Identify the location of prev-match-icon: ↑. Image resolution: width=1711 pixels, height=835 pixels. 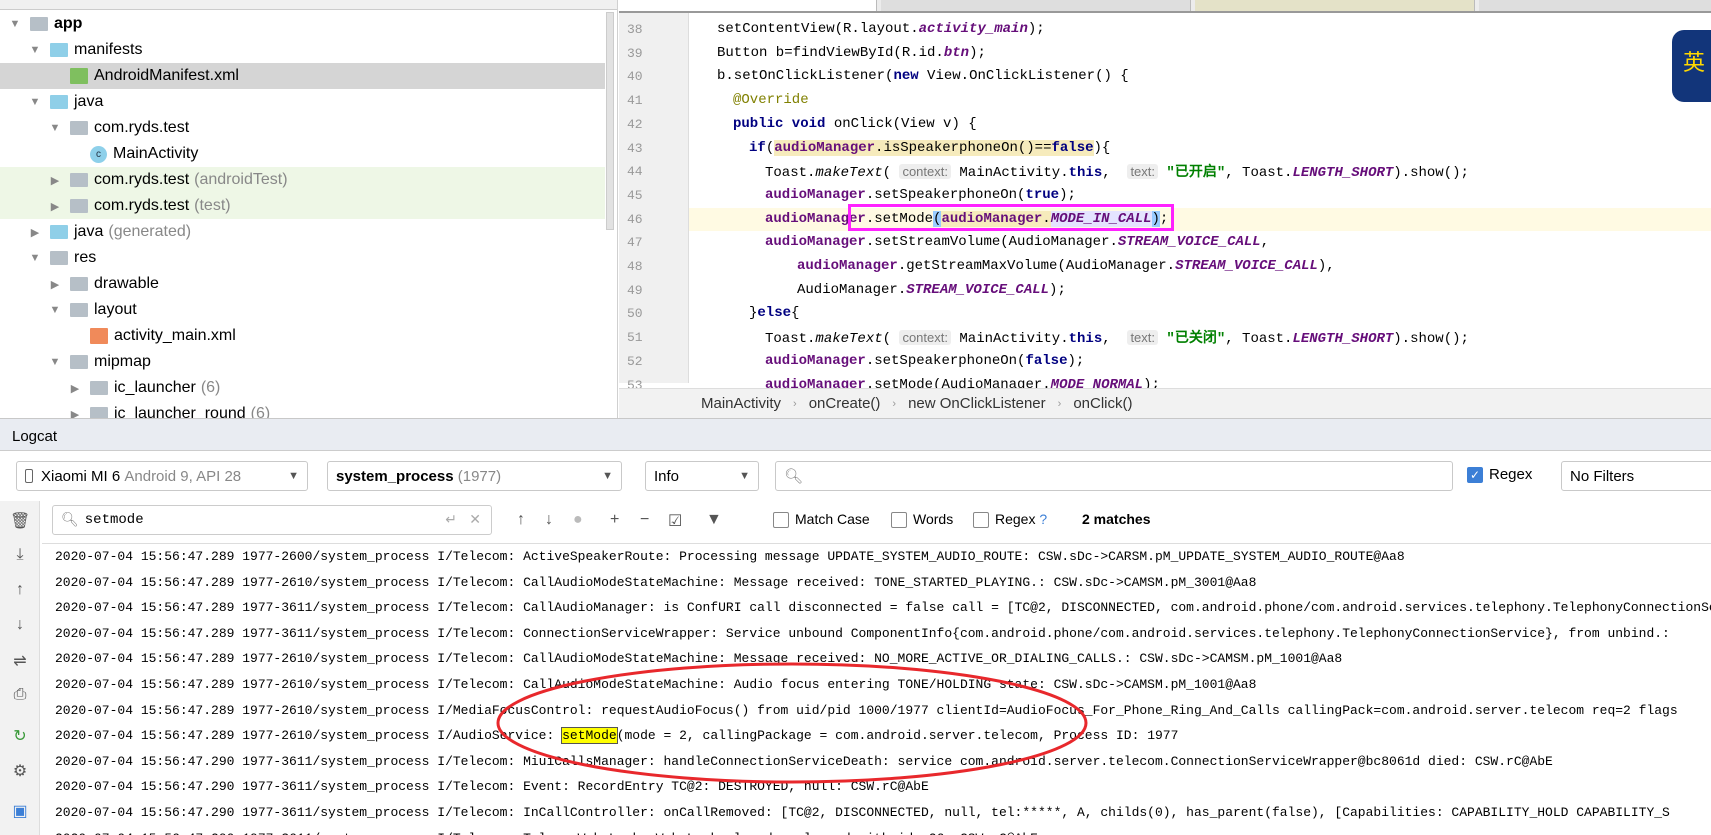
(521, 520).